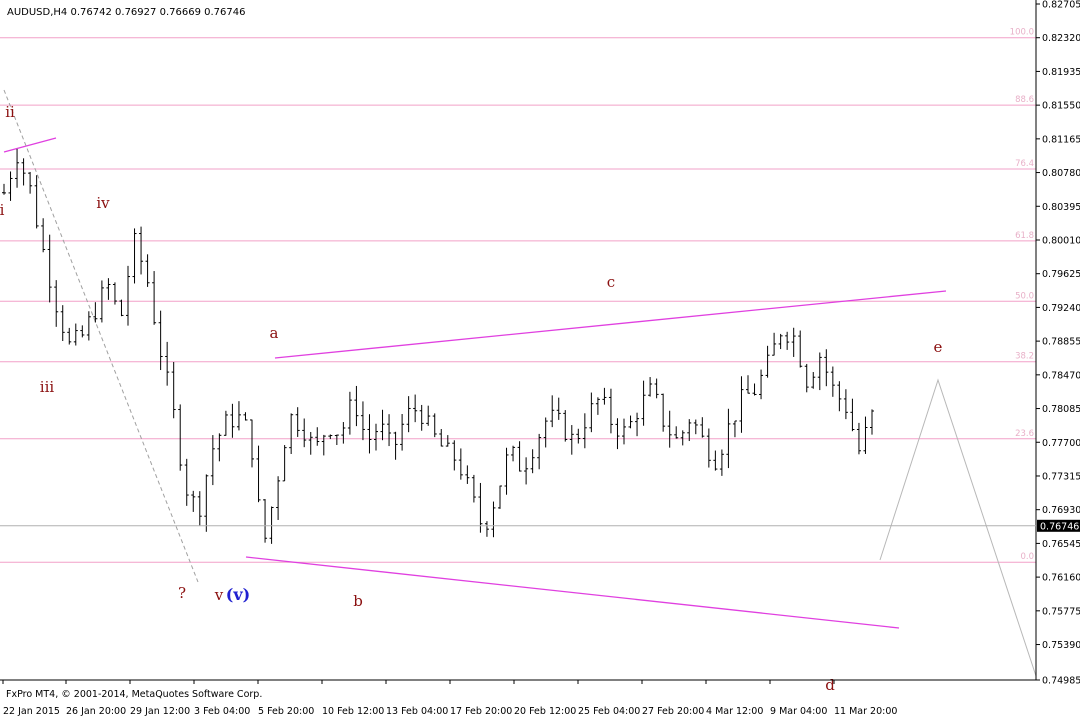  What do you see at coordinates (1061, 308) in the screenshot?
I see `price-tick-label: 0.79240` at bounding box center [1061, 308].